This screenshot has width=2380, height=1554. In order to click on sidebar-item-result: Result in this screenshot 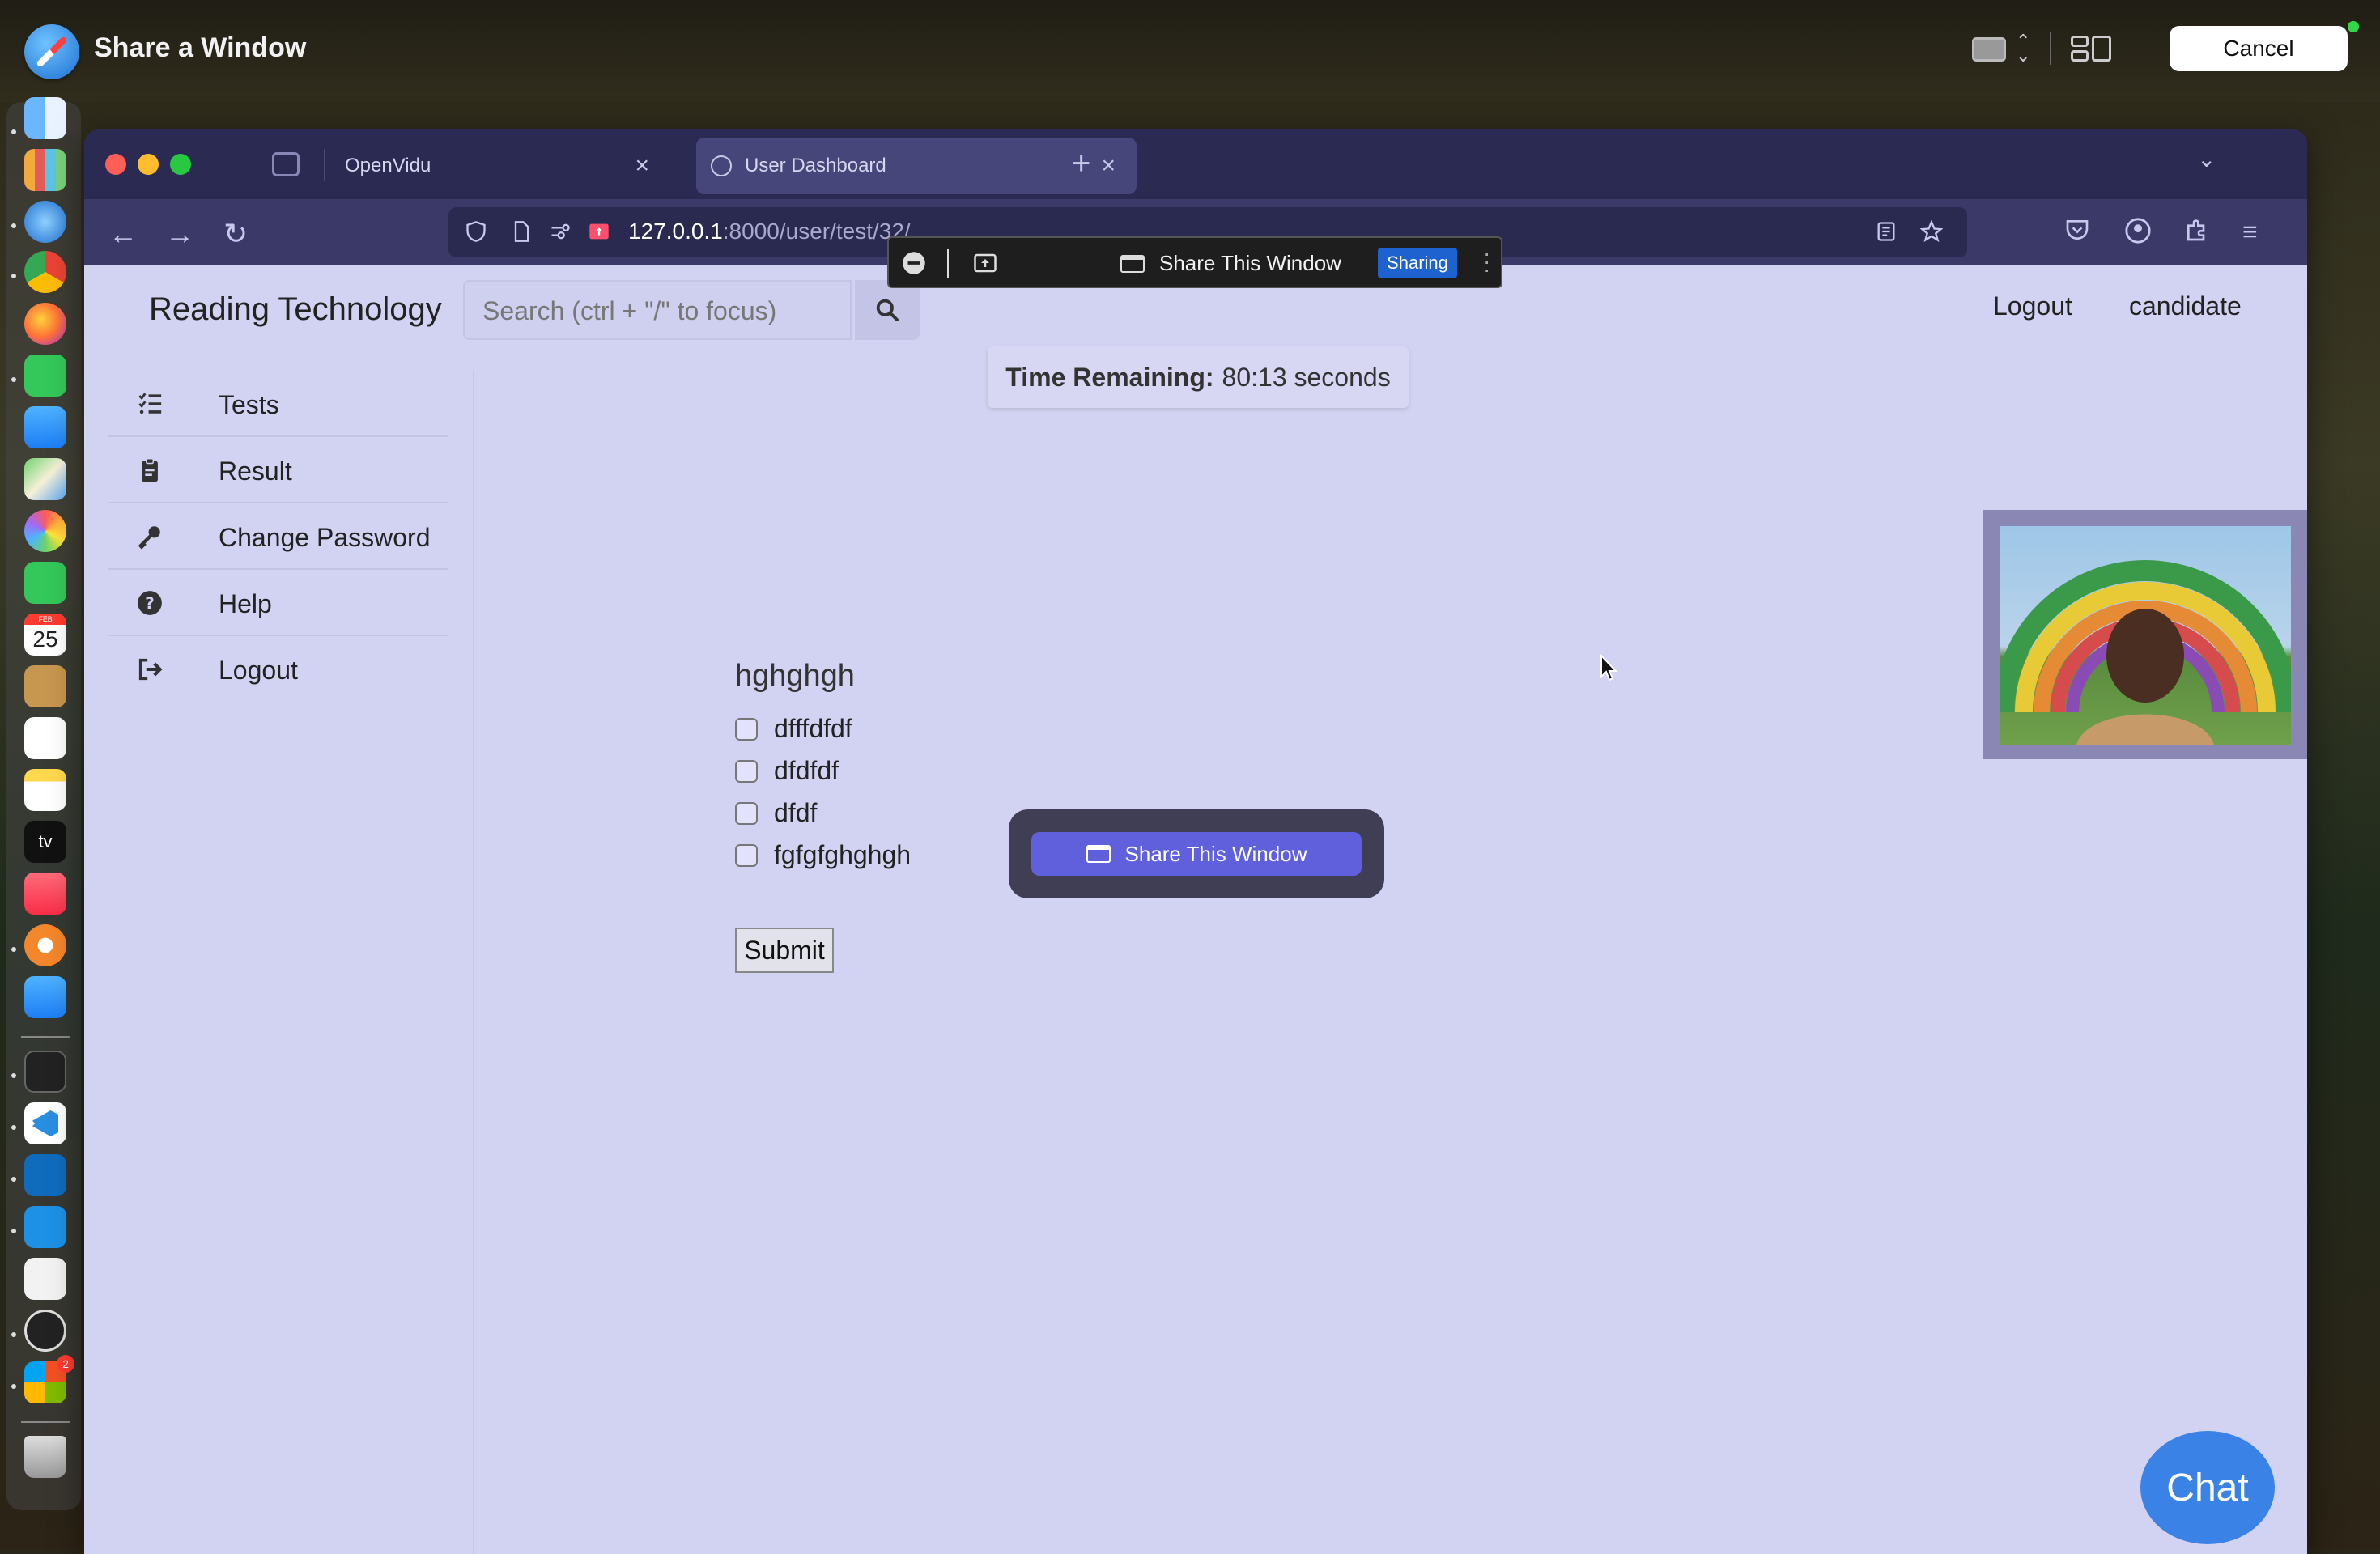, I will do `click(278, 470)`.